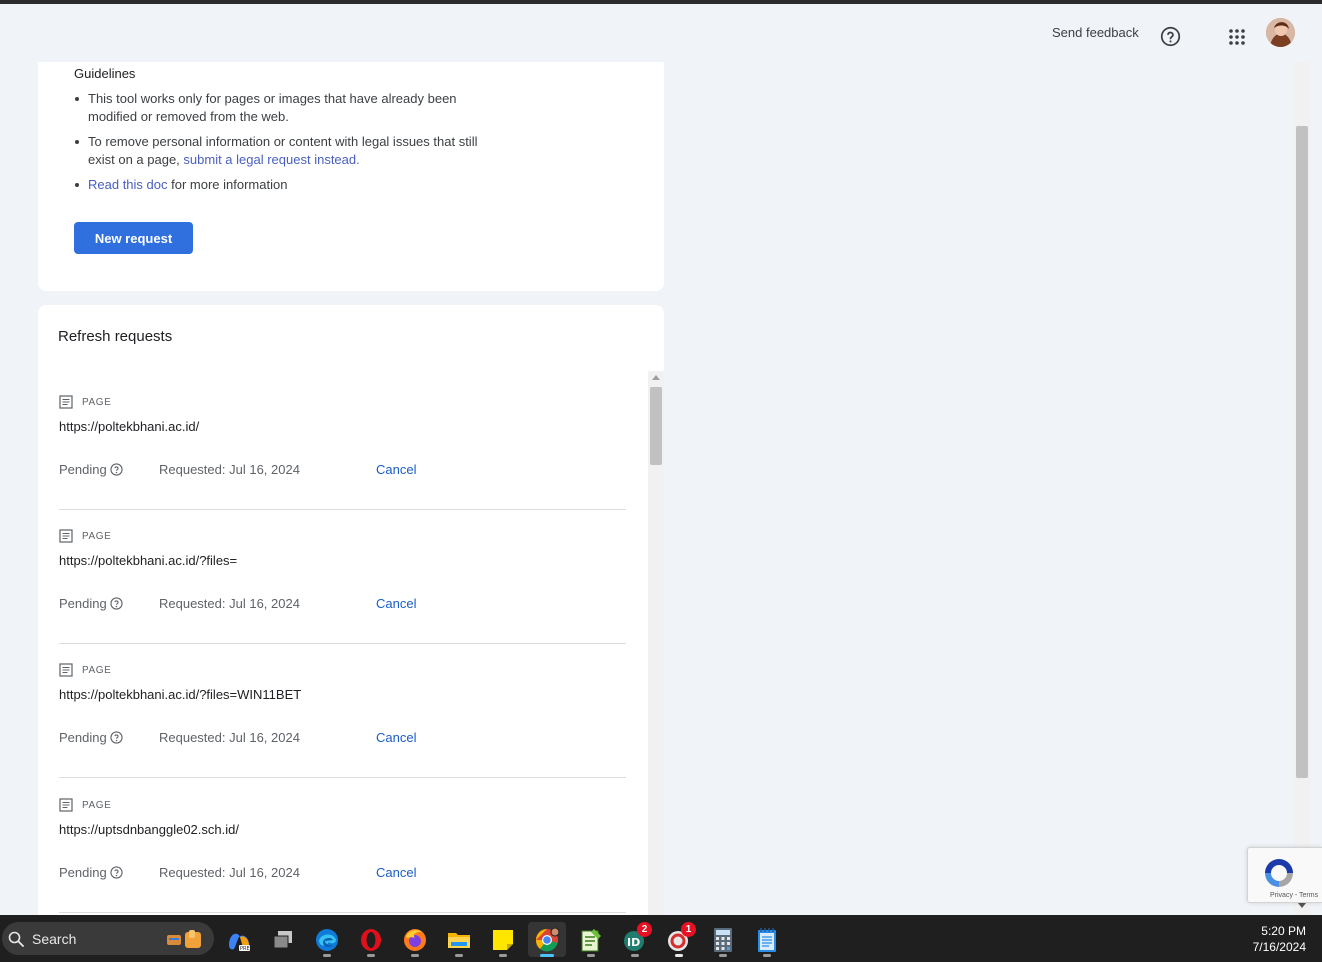 The image size is (1322, 962). Describe the element at coordinates (661, 33) in the screenshot. I see `top-header: Send feedback` at that location.